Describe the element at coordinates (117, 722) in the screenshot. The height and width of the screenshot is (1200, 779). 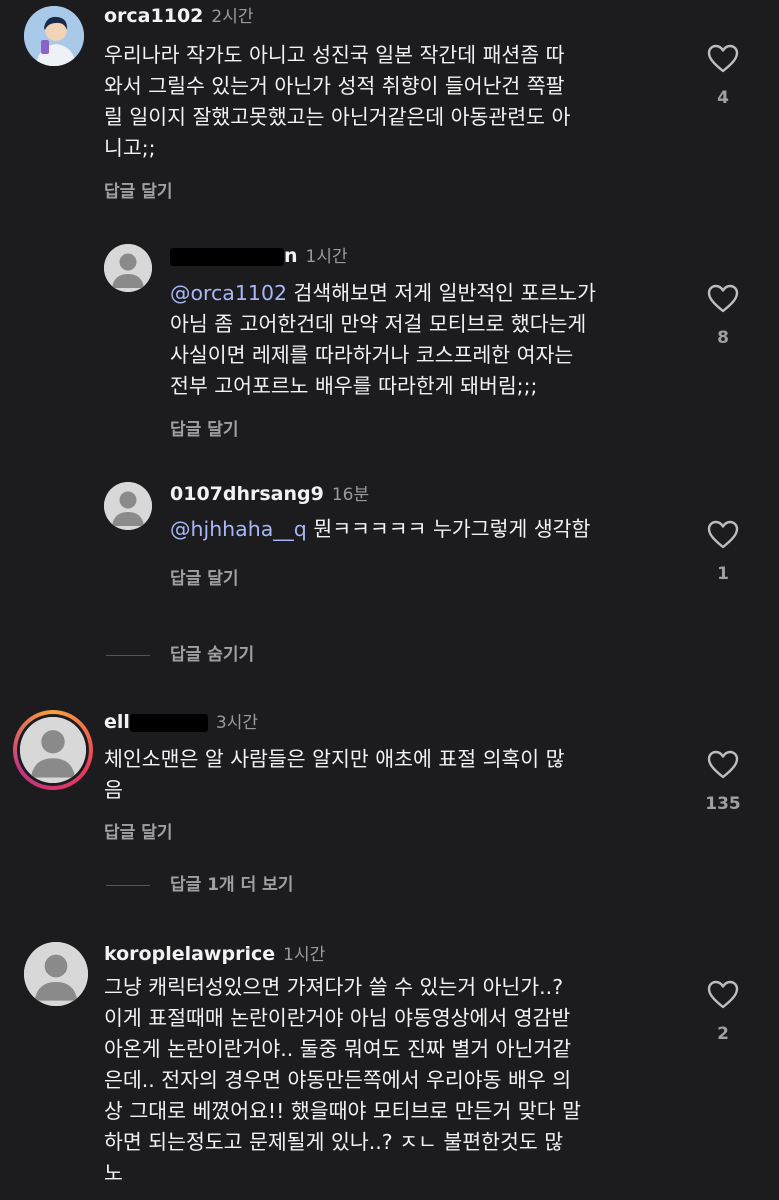
I see `username-prefix: ell` at that location.